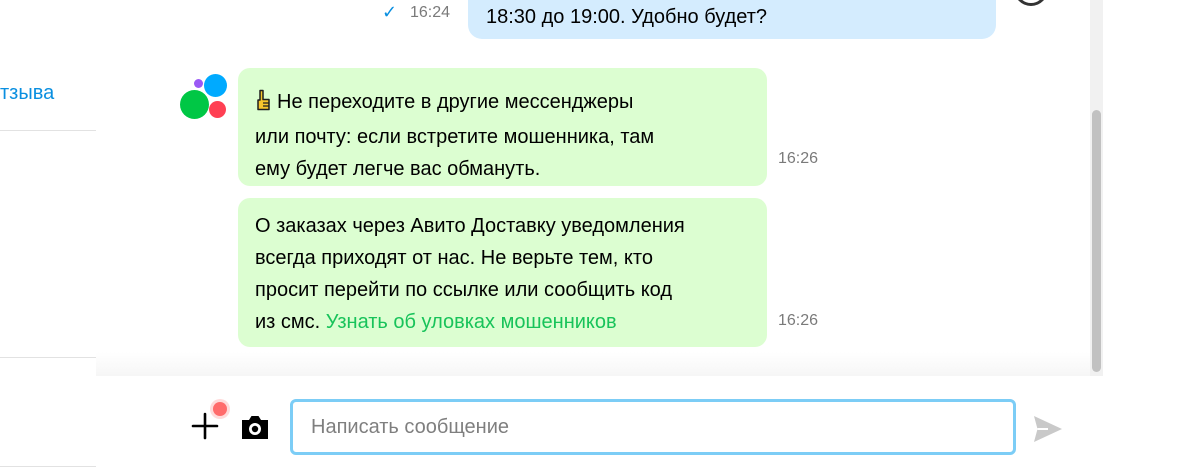  I want to click on chat-bottom-fade, so click(593, 364).